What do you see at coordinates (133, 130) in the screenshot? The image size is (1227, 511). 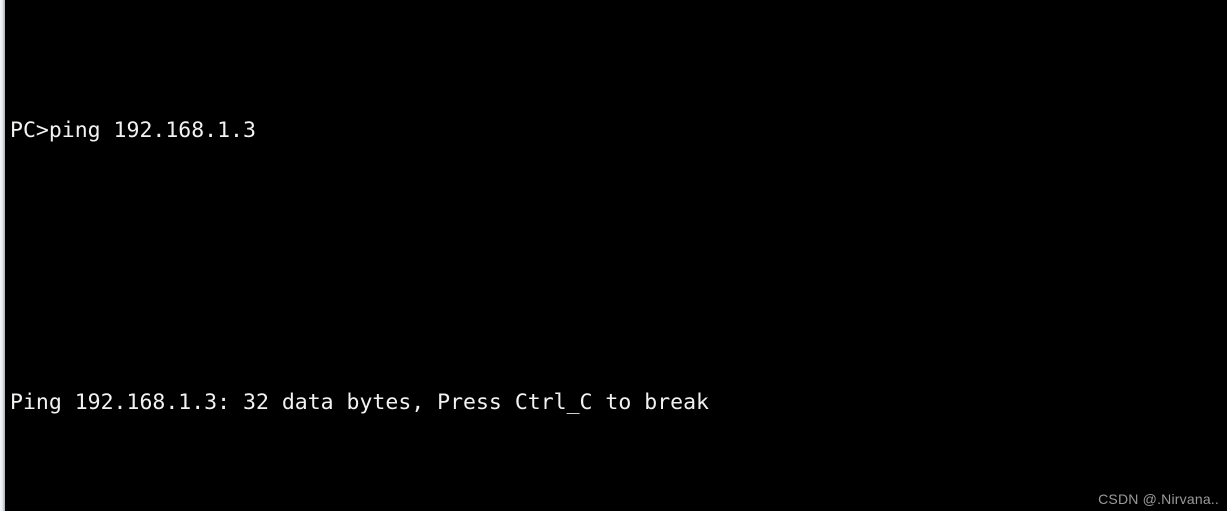 I see `command-prompt-line: PC>ping 192.168.1.3` at bounding box center [133, 130].